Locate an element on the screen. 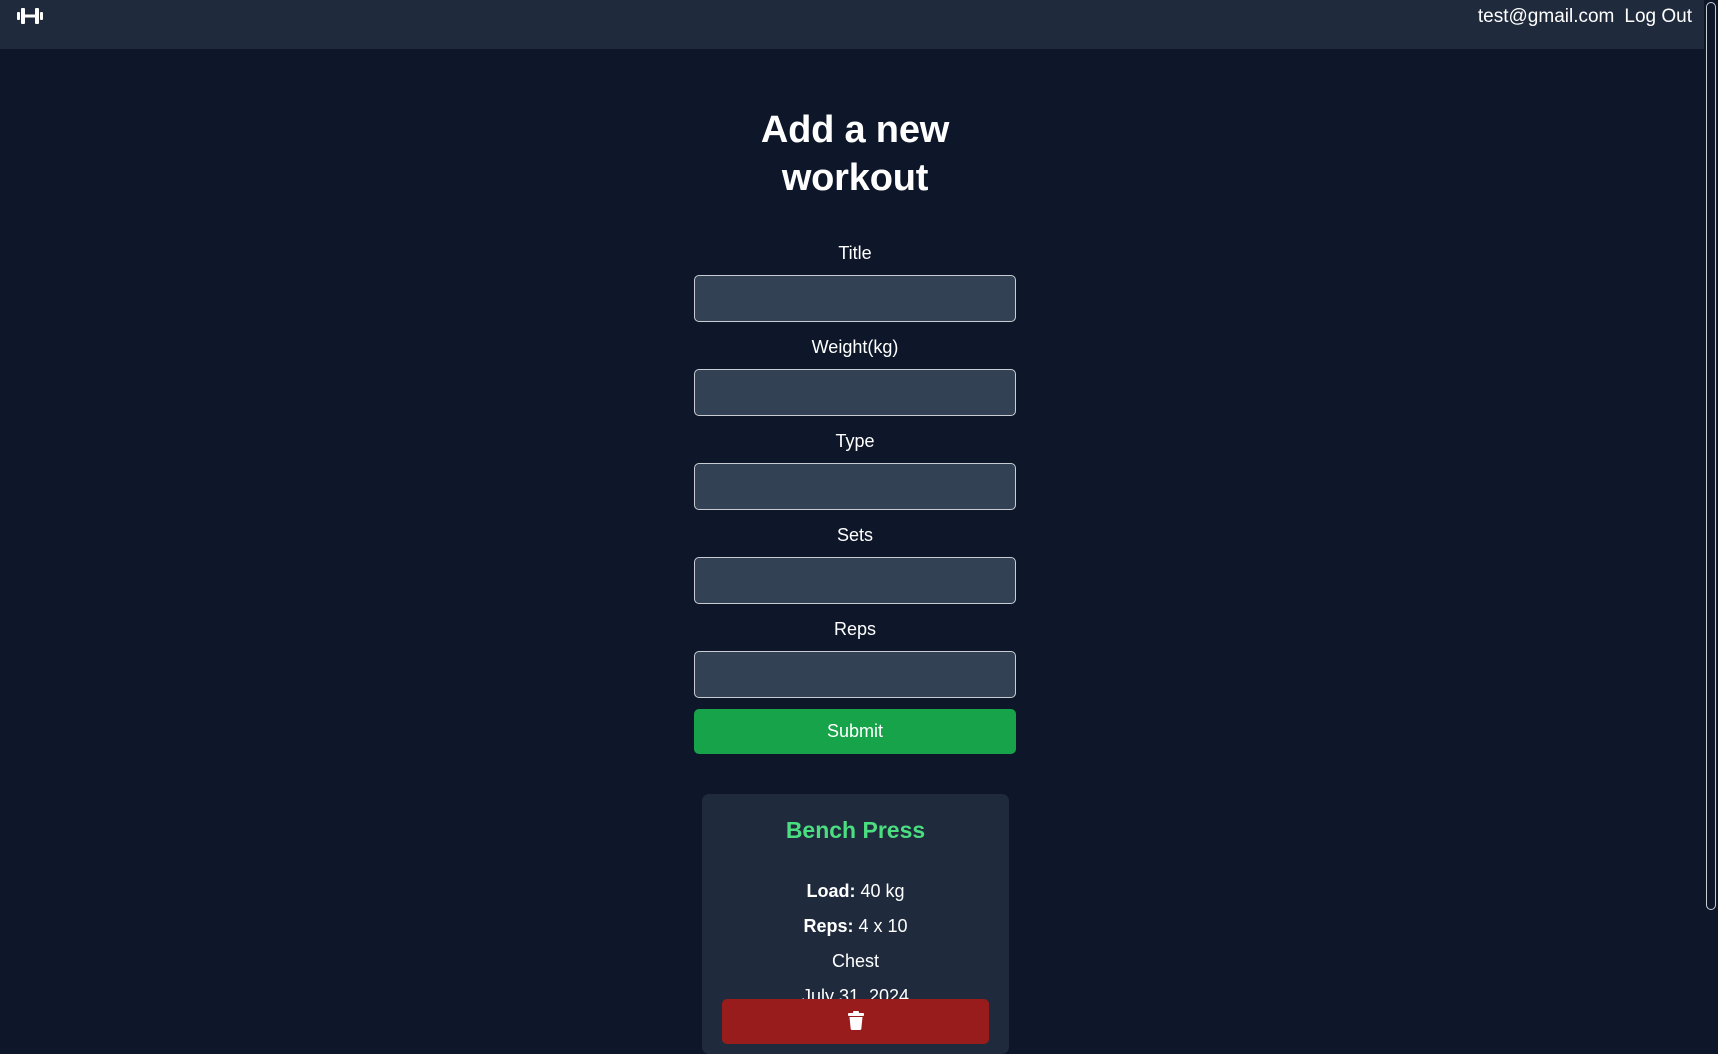  reps-input is located at coordinates (855, 674).